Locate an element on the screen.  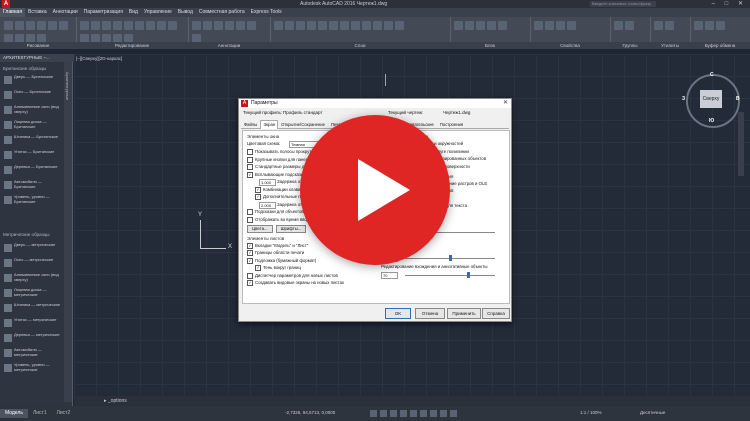
cancel-button: Отмена is located at coordinates (430, 313).